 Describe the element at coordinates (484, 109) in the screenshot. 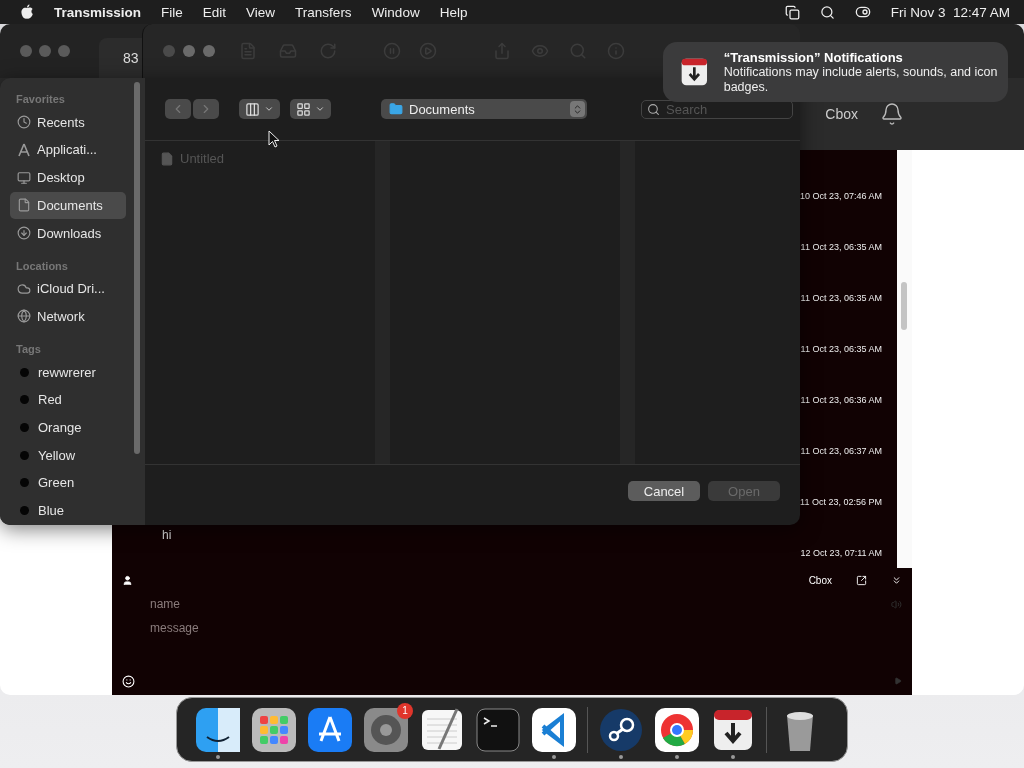

I see `path-popup: Documents` at that location.